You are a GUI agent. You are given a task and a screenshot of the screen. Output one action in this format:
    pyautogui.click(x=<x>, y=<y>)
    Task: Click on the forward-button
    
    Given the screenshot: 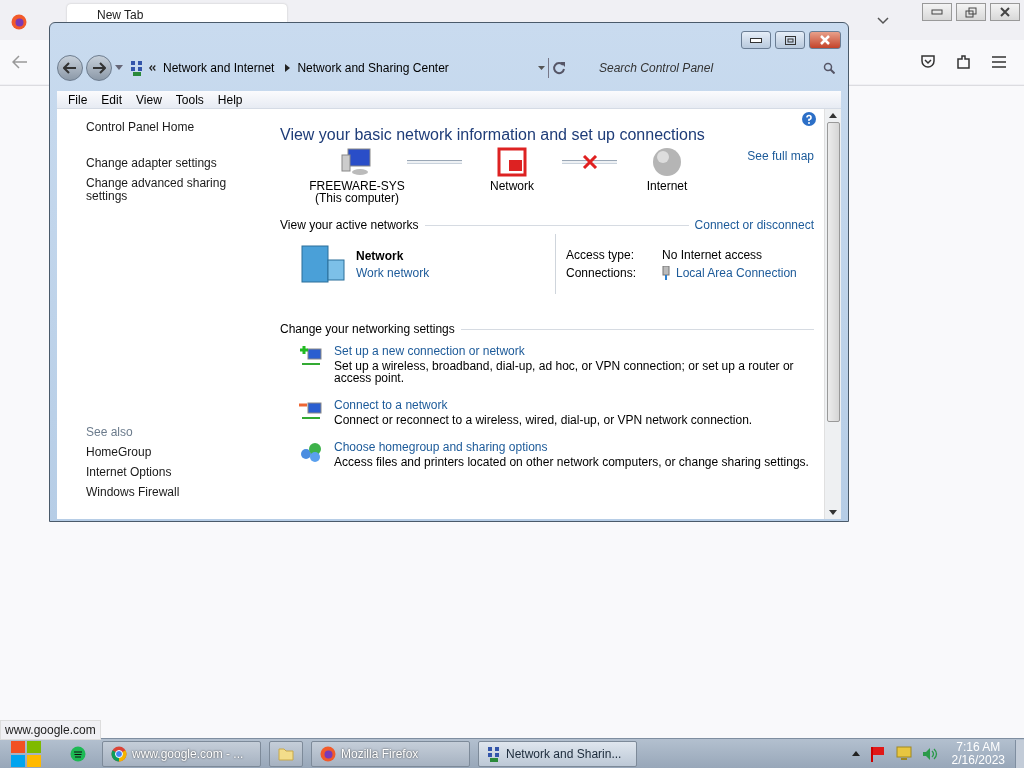 What is the action you would take?
    pyautogui.click(x=99, y=68)
    